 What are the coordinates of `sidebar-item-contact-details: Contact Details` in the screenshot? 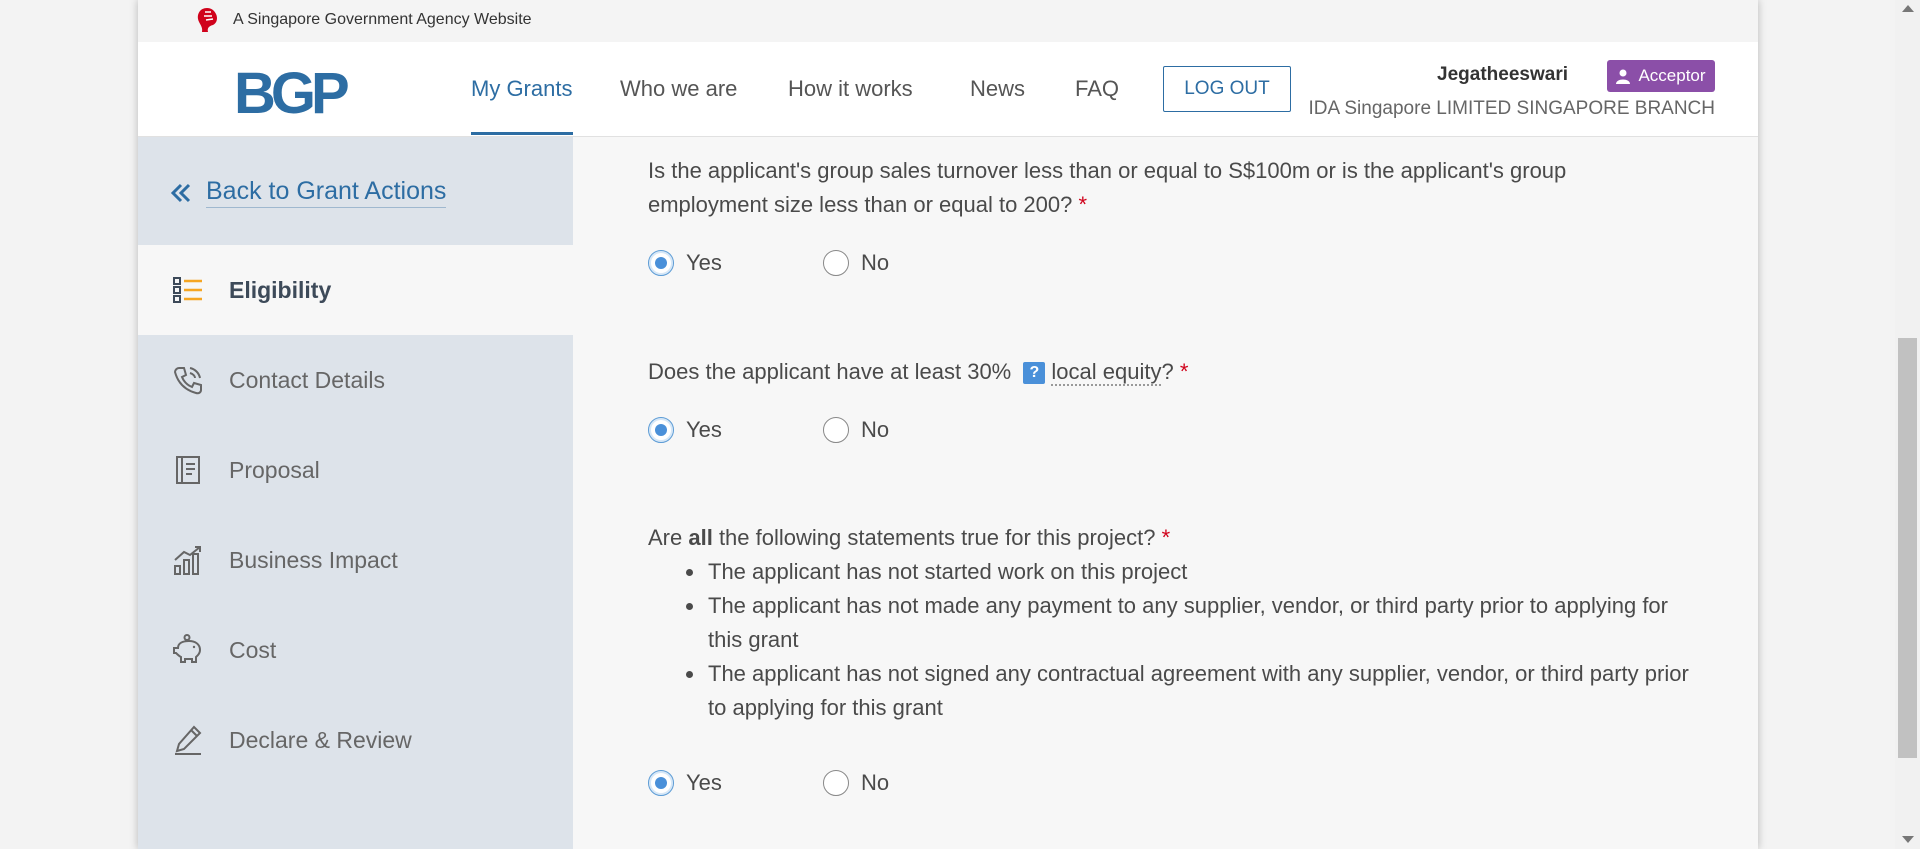 It's located at (355, 380).